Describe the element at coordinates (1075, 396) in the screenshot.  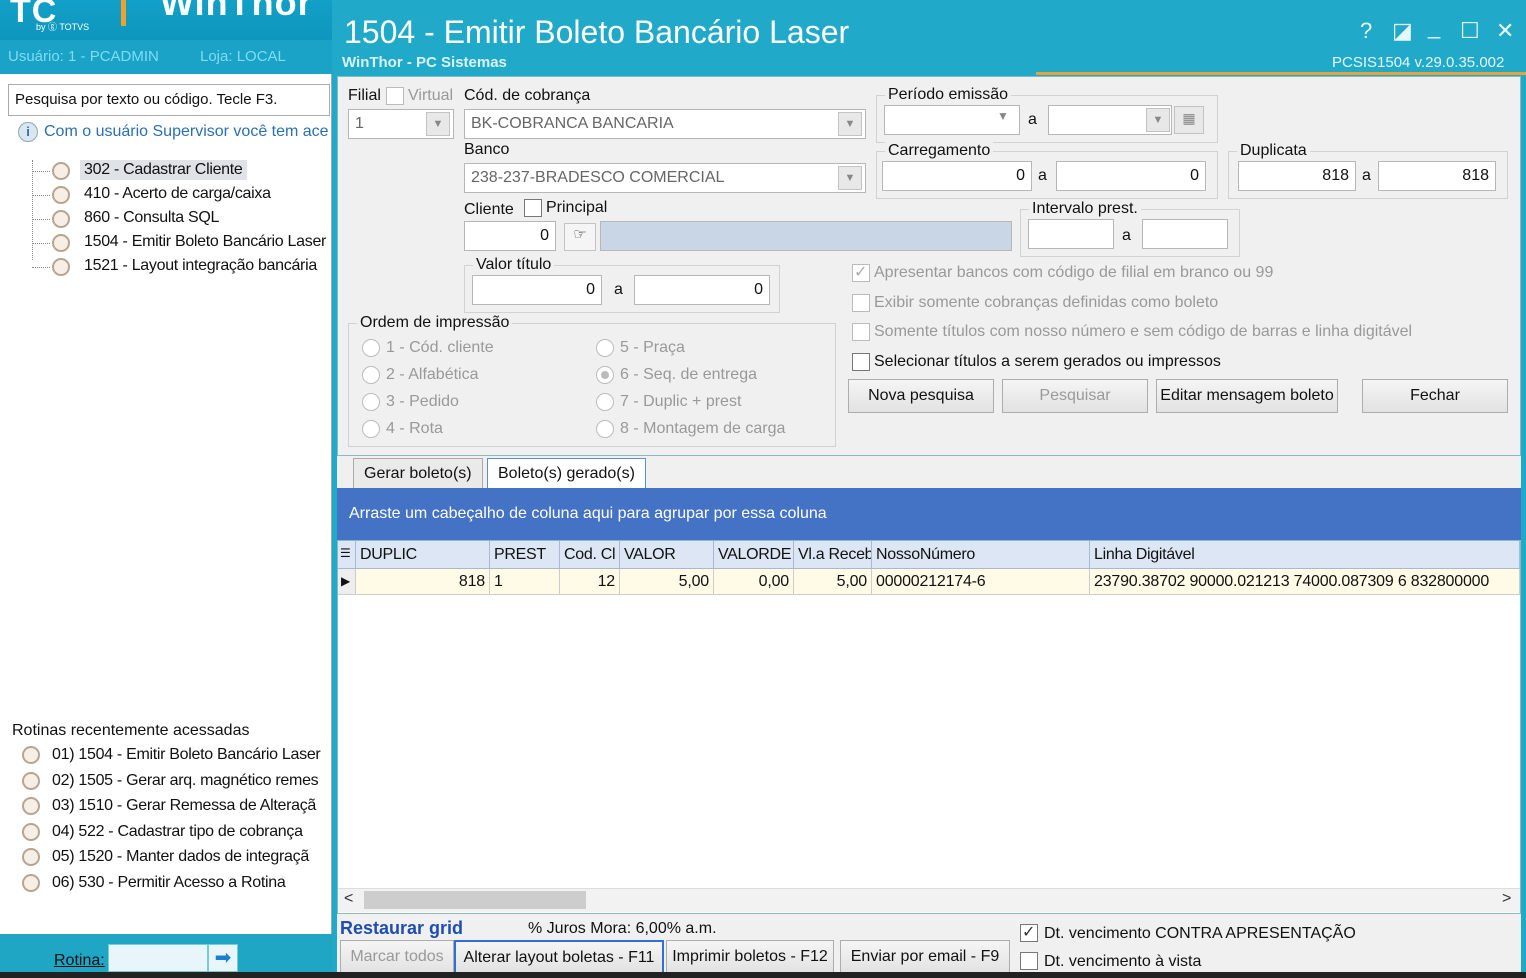
I see `pesquisar-button: Pesquisar` at that location.